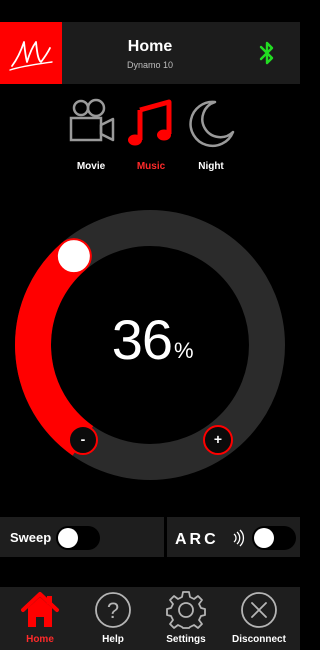 This screenshot has width=320, height=650. Describe the element at coordinates (83, 440) in the screenshot. I see `volume-down-button: -` at that location.